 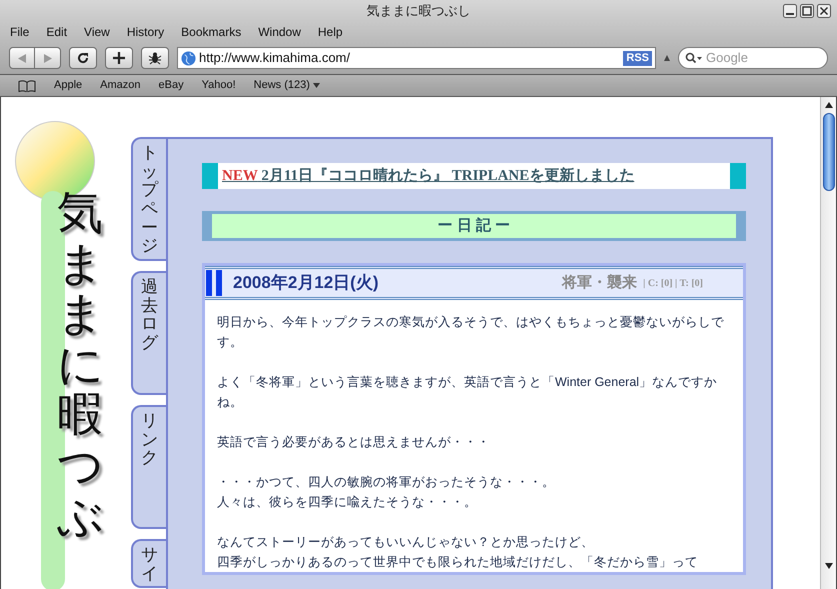 I want to click on address-field: http://www.kimahima.com/ RSS, so click(x=416, y=58).